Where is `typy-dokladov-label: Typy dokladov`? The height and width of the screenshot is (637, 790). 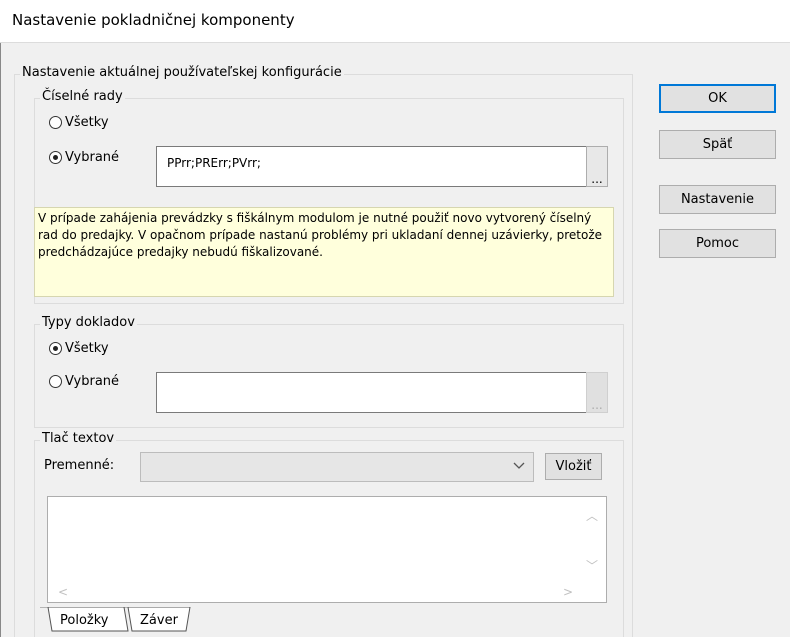
typy-dokladov-label: Typy dokladov is located at coordinates (88, 322).